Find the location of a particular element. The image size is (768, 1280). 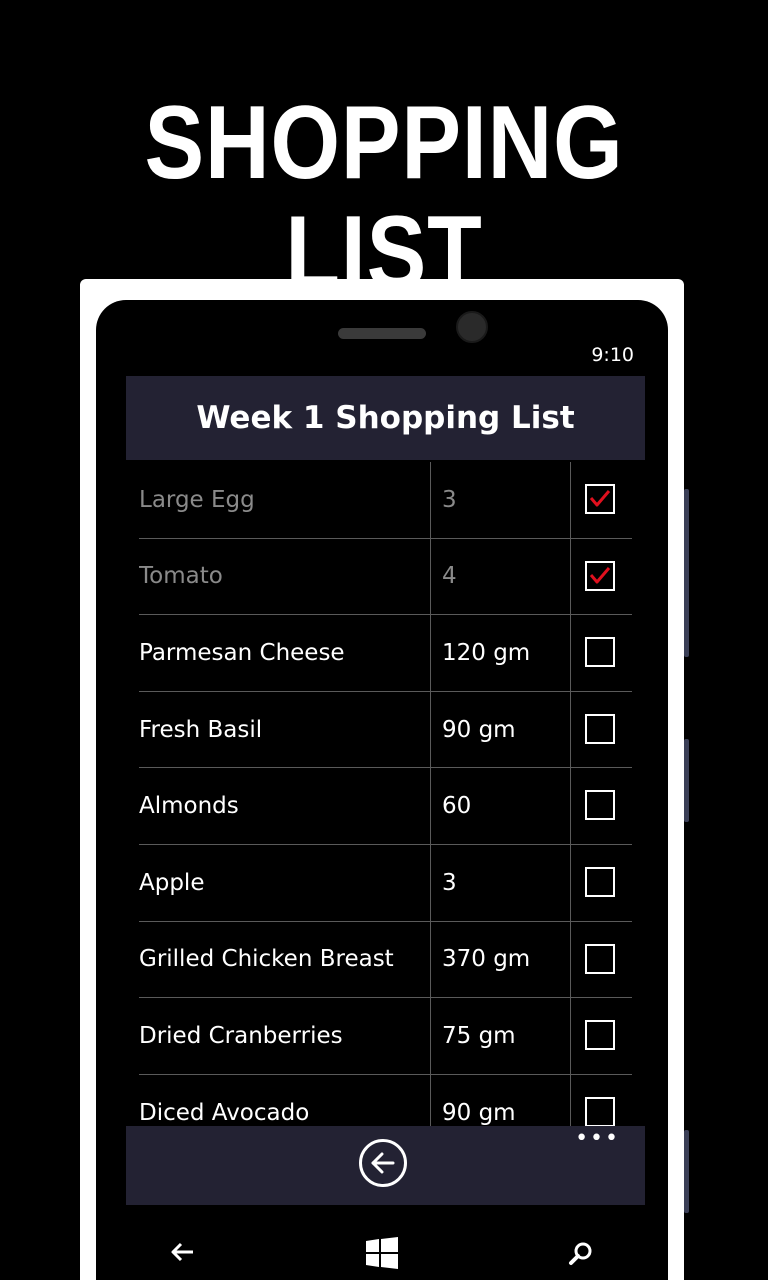

banner-title: SHOPPING LIST is located at coordinates (384, 198).